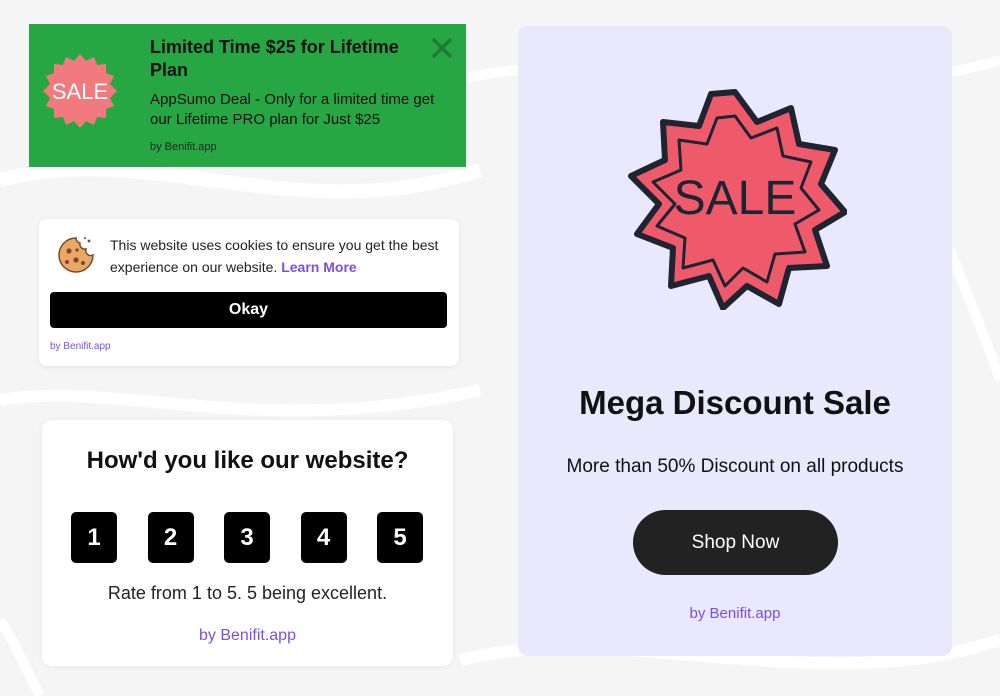  Describe the element at coordinates (735, 613) in the screenshot. I see `sale-attribution: by Benifit.app` at that location.